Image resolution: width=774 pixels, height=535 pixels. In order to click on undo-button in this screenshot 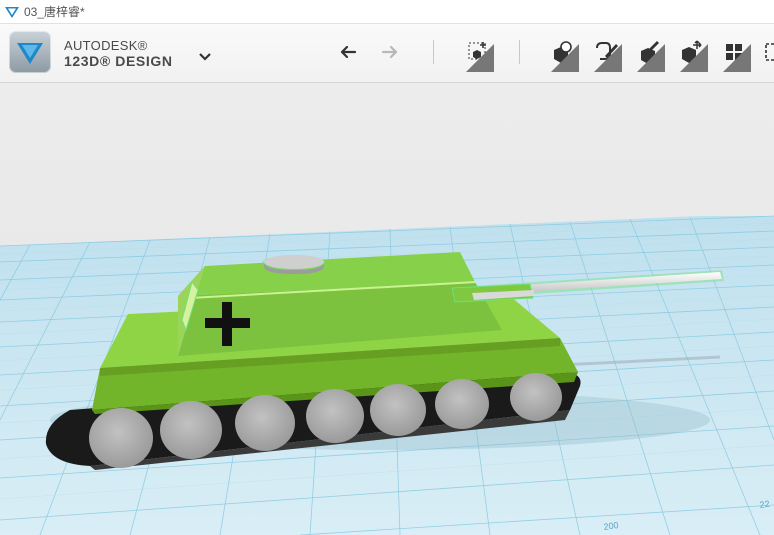, I will do `click(348, 52)`.